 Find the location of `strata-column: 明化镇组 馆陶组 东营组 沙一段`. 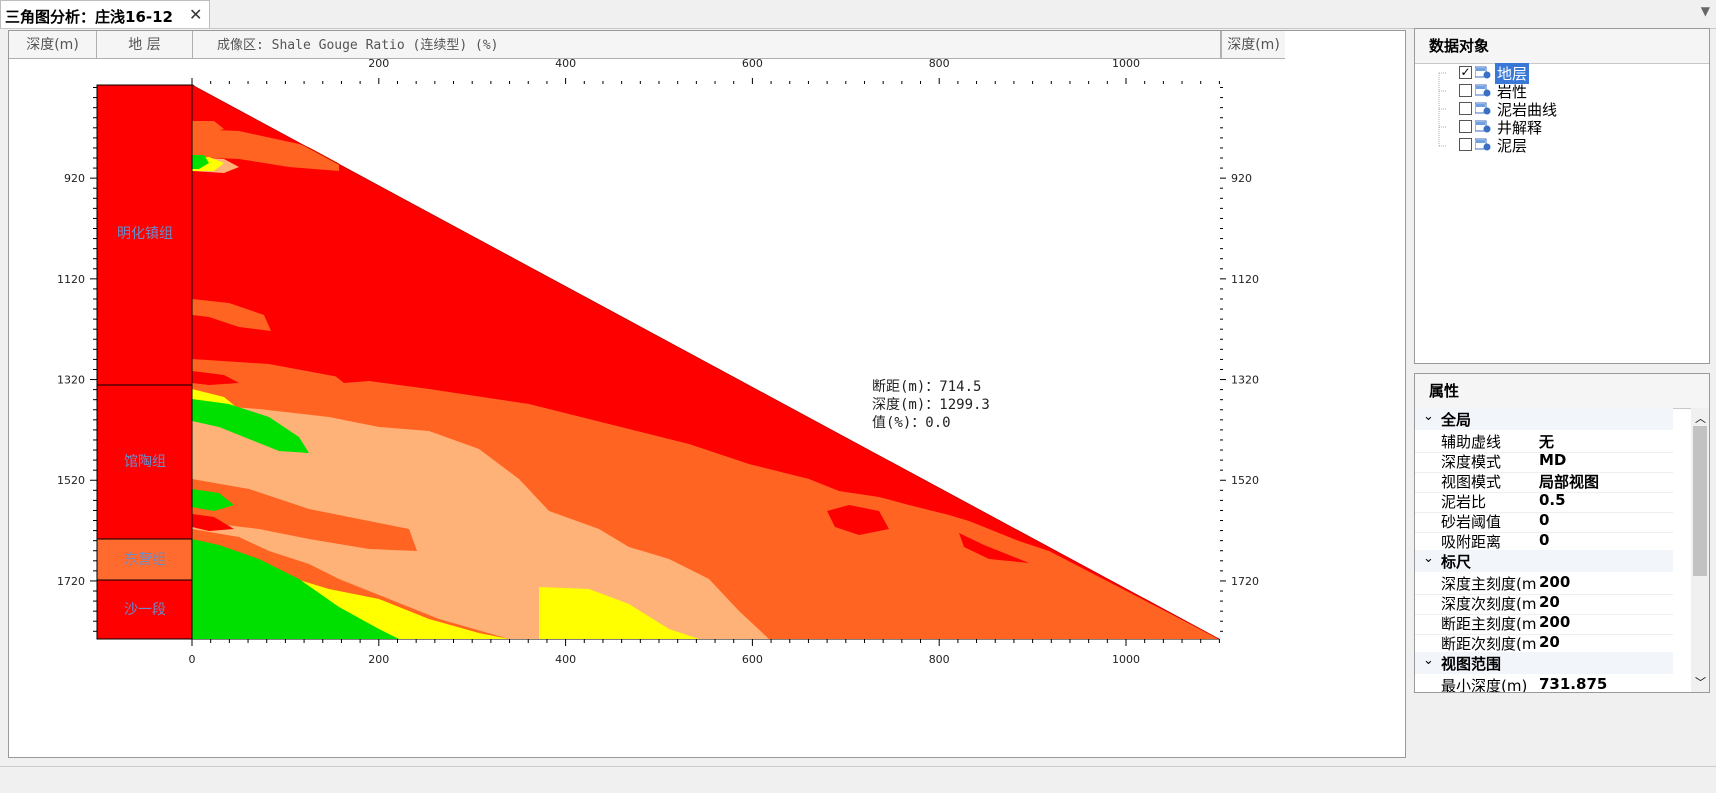

strata-column: 明化镇组 馆陶组 东营组 沙一段 is located at coordinates (144, 362).